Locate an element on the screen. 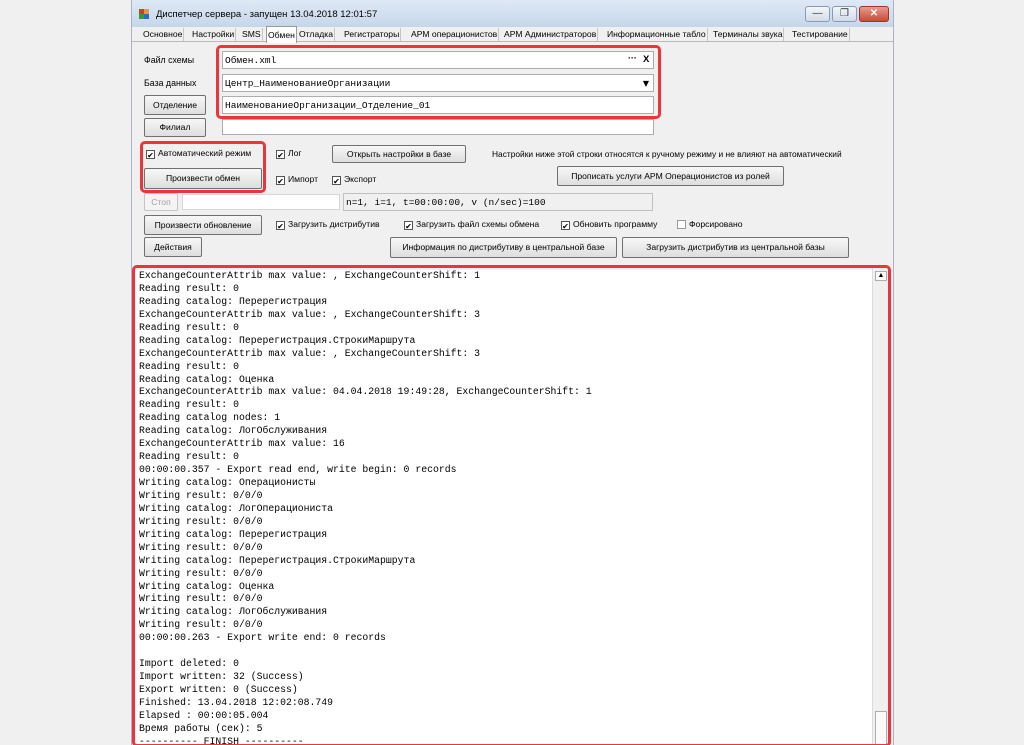 The height and width of the screenshot is (745, 1024). branch-field is located at coordinates (438, 127).